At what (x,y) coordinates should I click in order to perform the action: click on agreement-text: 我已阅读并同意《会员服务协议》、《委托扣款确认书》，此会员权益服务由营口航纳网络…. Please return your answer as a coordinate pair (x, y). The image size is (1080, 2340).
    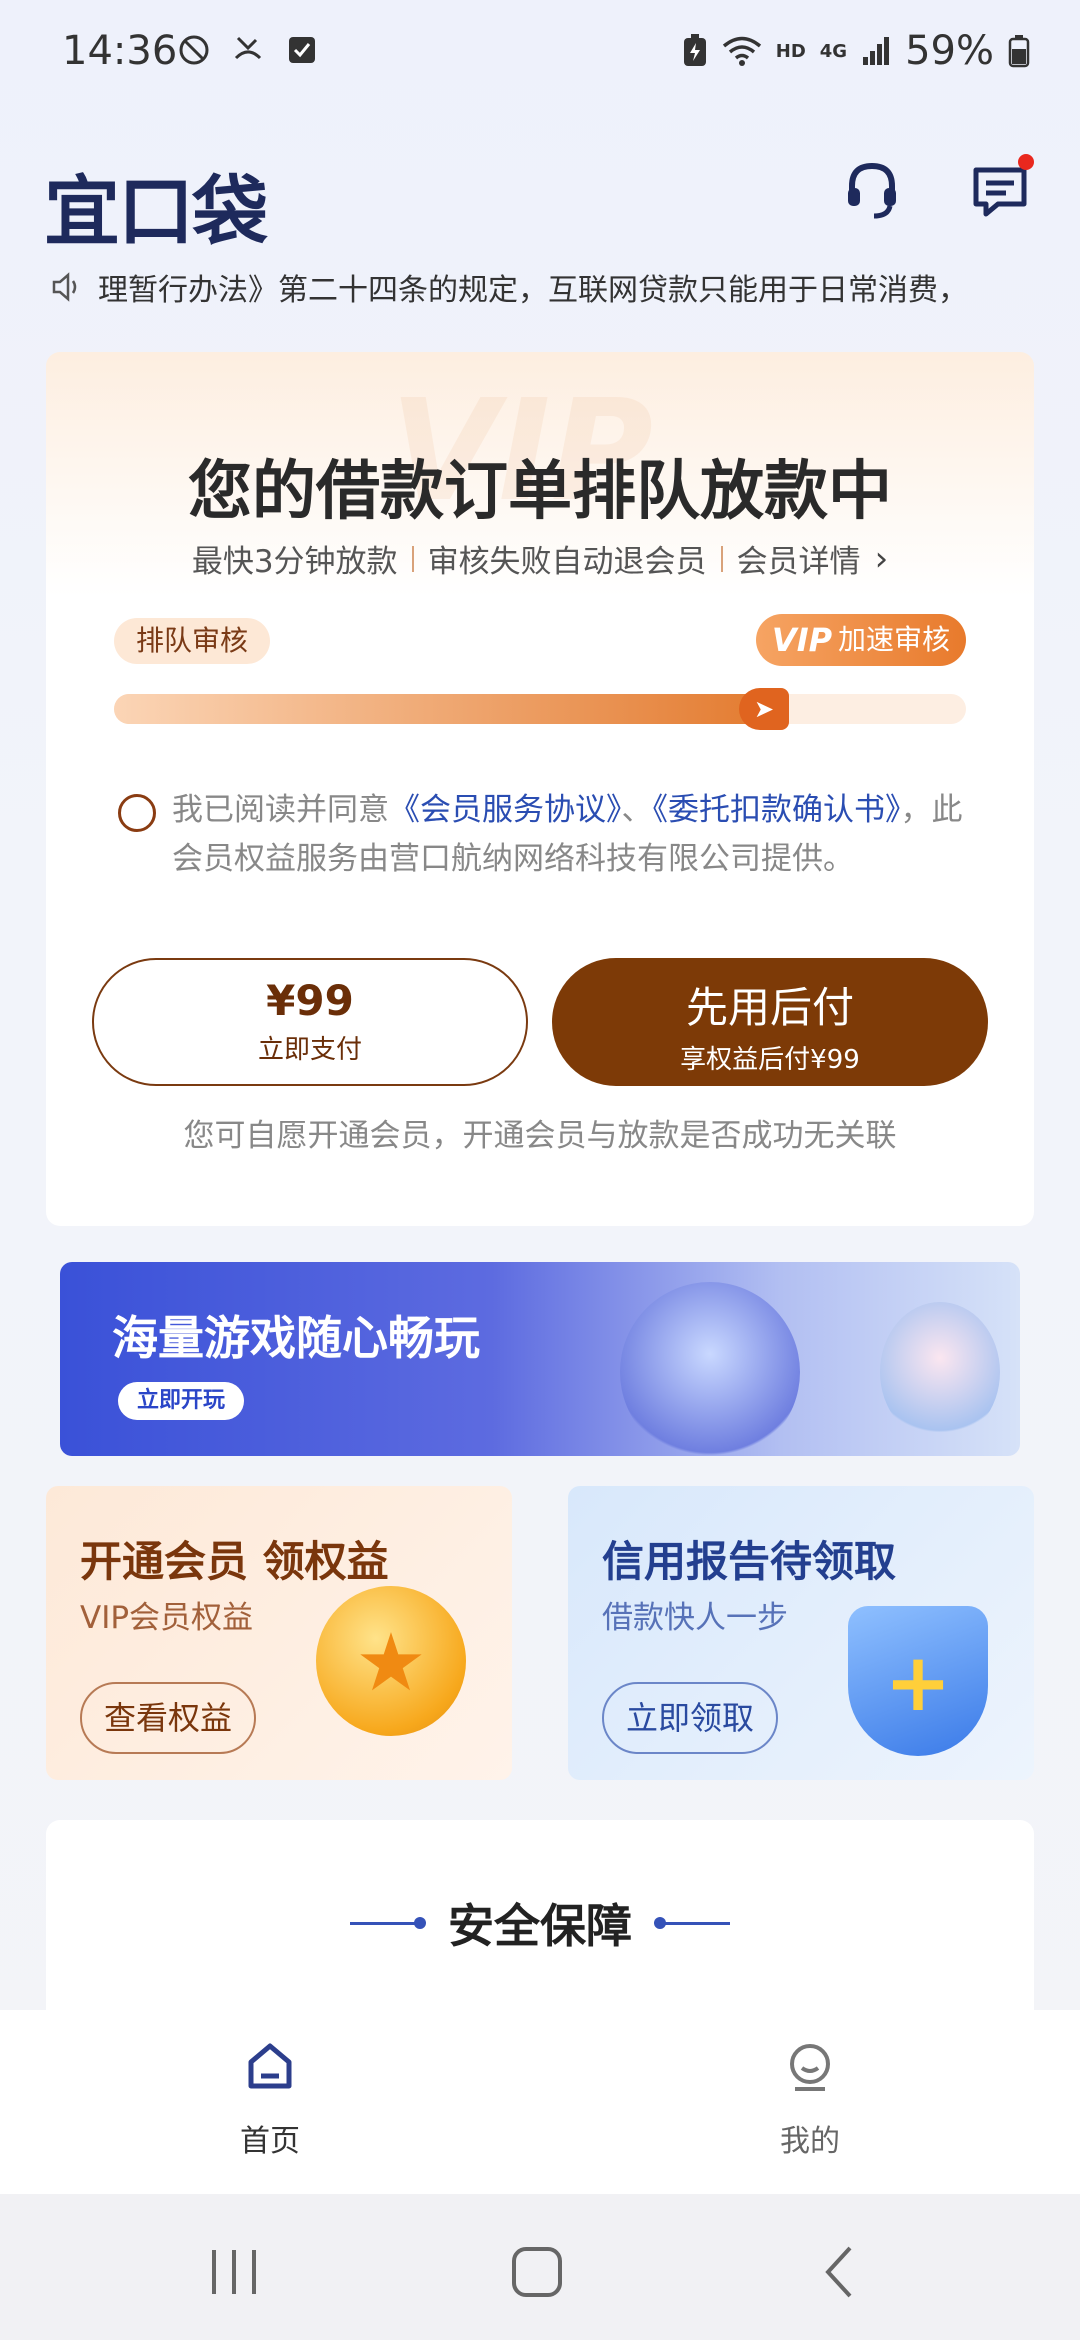
    Looking at the image, I should click on (572, 835).